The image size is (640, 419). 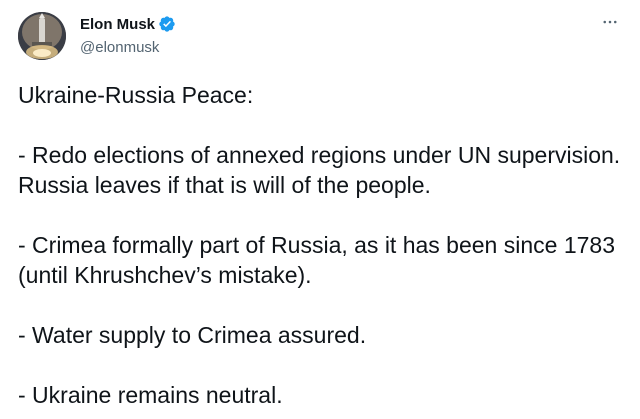 I want to click on more-options-button, so click(x=610, y=22).